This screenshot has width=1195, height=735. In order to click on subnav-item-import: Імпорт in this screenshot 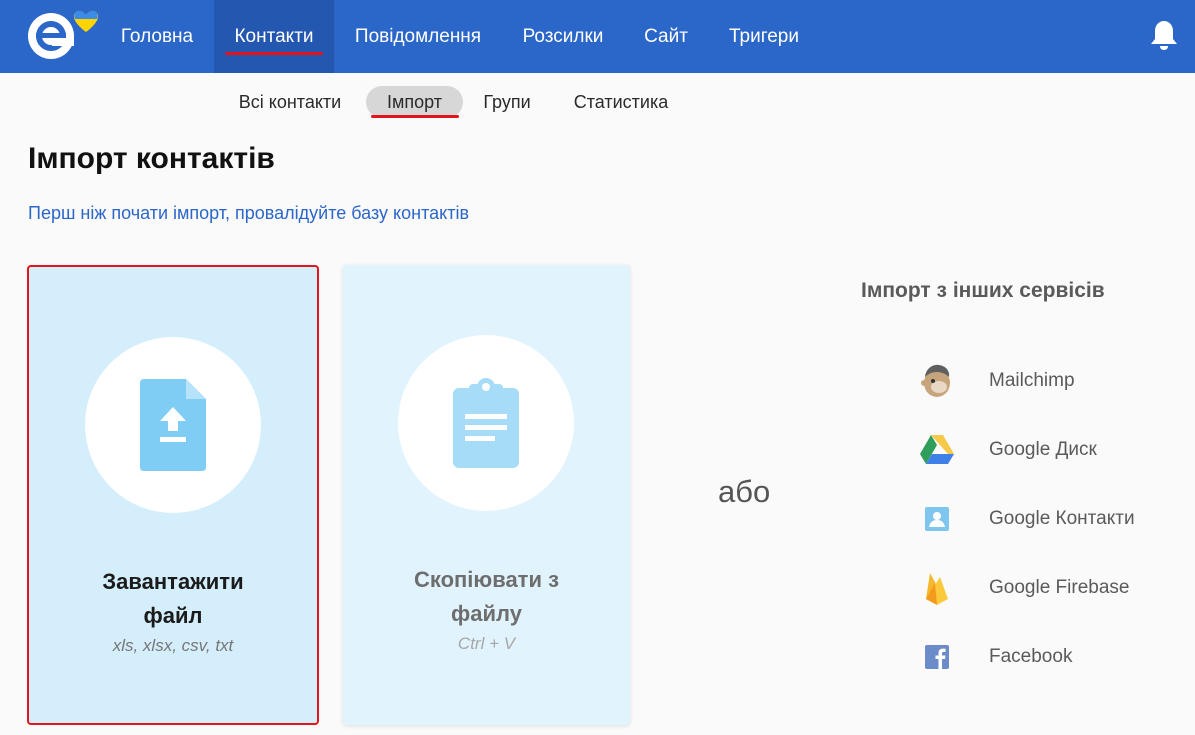, I will do `click(414, 102)`.